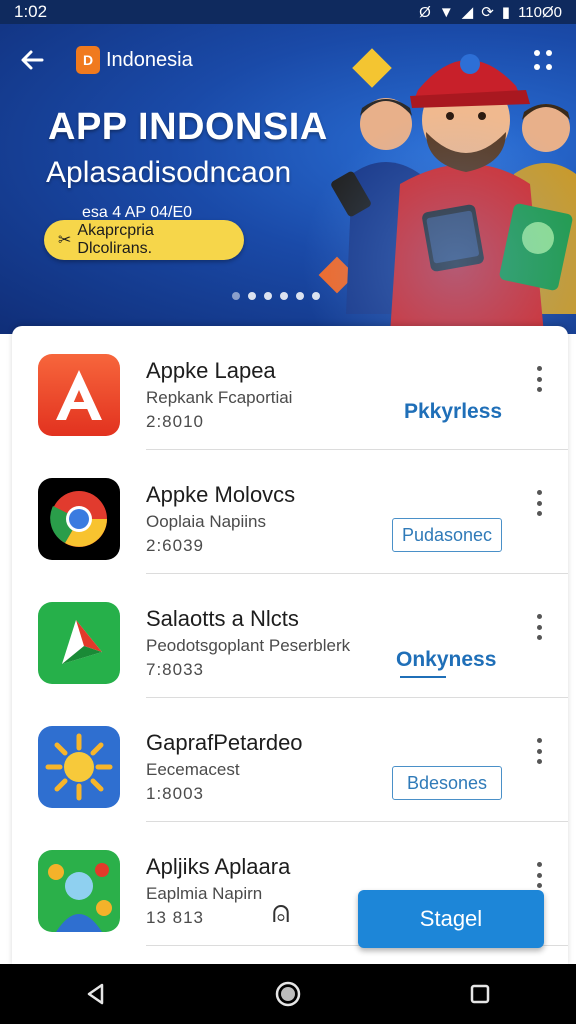 The height and width of the screenshot is (1024, 576). I want to click on letter-a-icon, so click(79, 395).